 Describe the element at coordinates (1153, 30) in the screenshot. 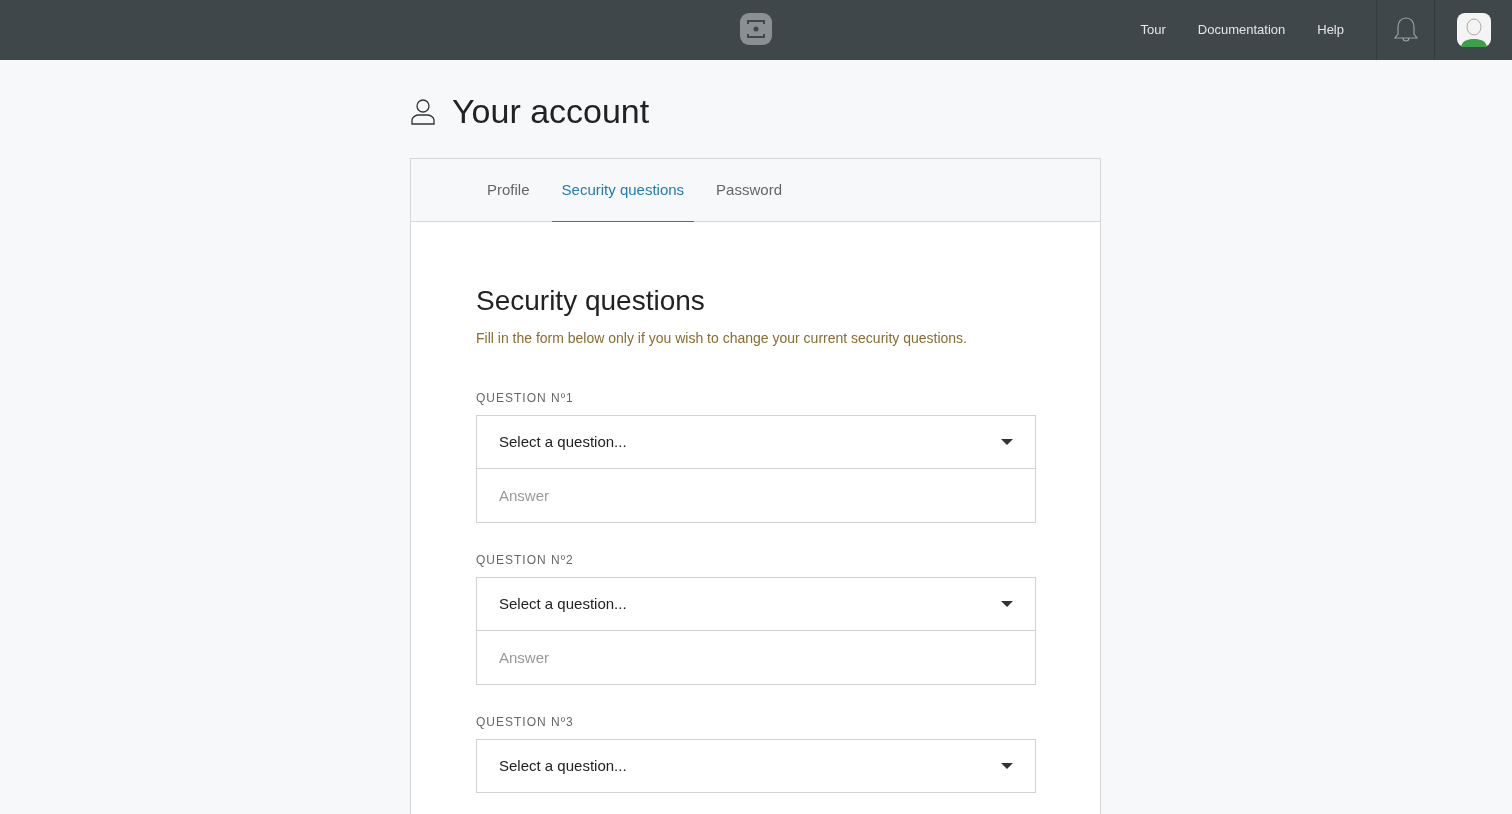

I see `nav-link: Tour` at that location.